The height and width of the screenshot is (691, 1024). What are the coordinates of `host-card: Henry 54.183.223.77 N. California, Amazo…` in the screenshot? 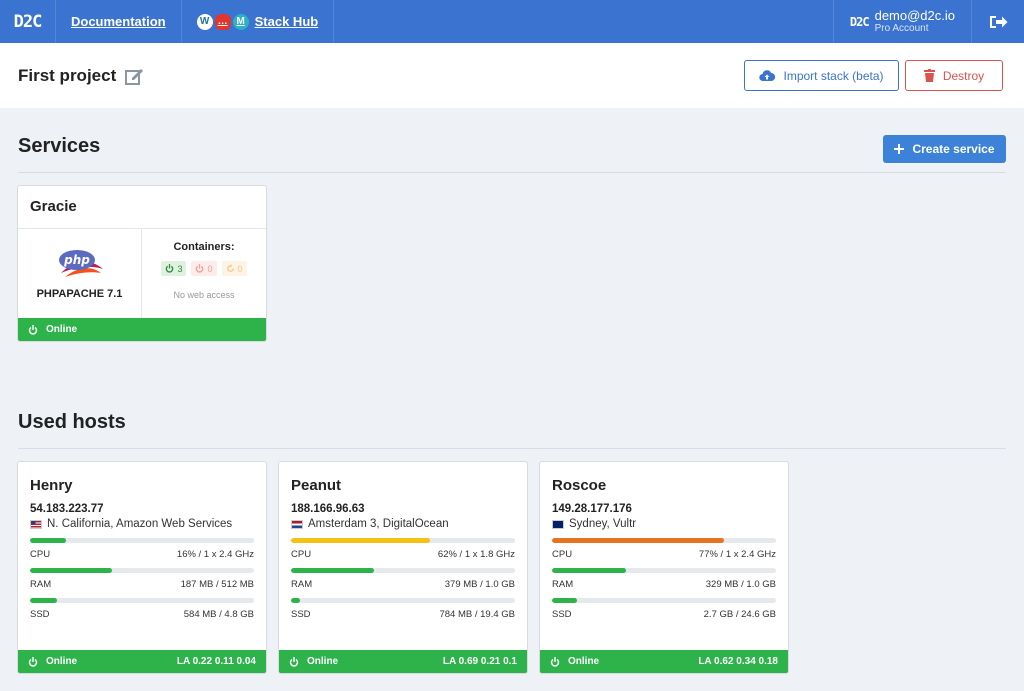 It's located at (142, 567).